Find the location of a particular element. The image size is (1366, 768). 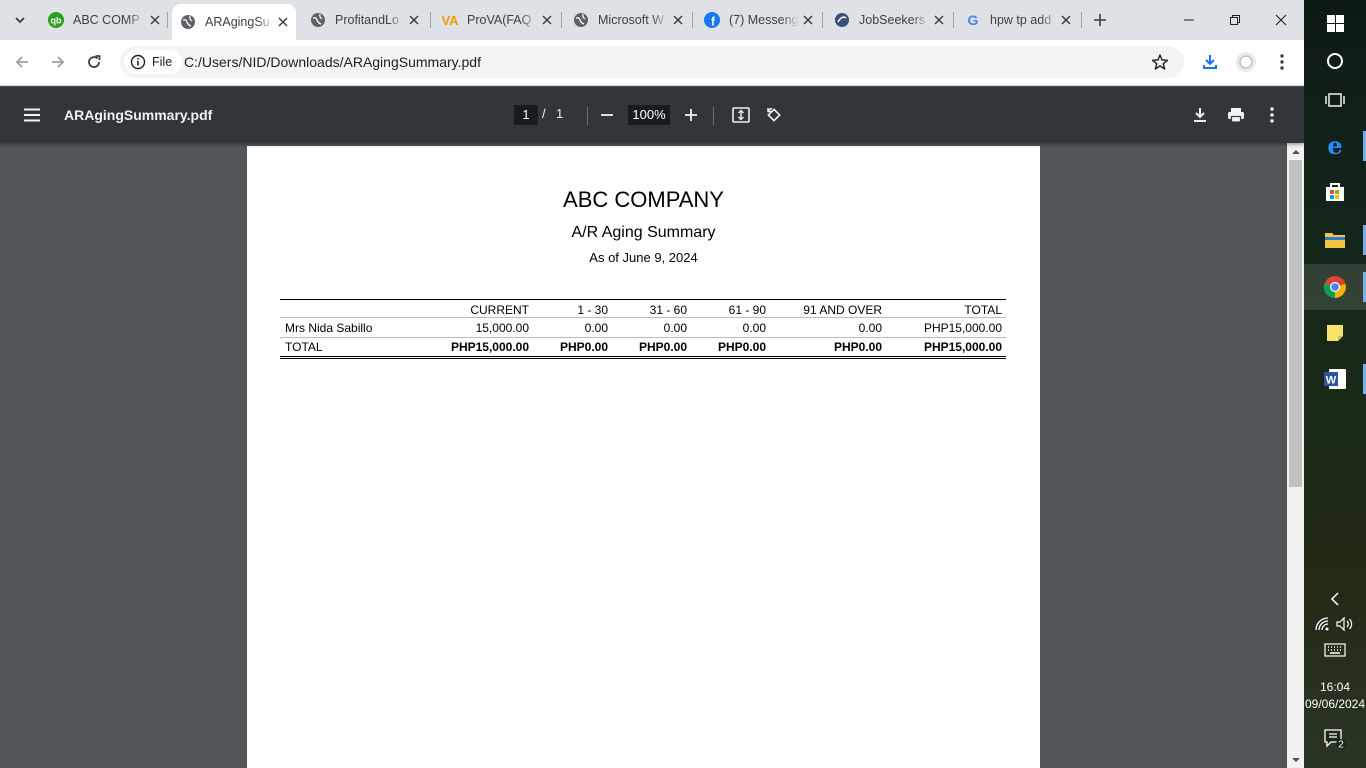

svg-text: G is located at coordinates (973, 20).